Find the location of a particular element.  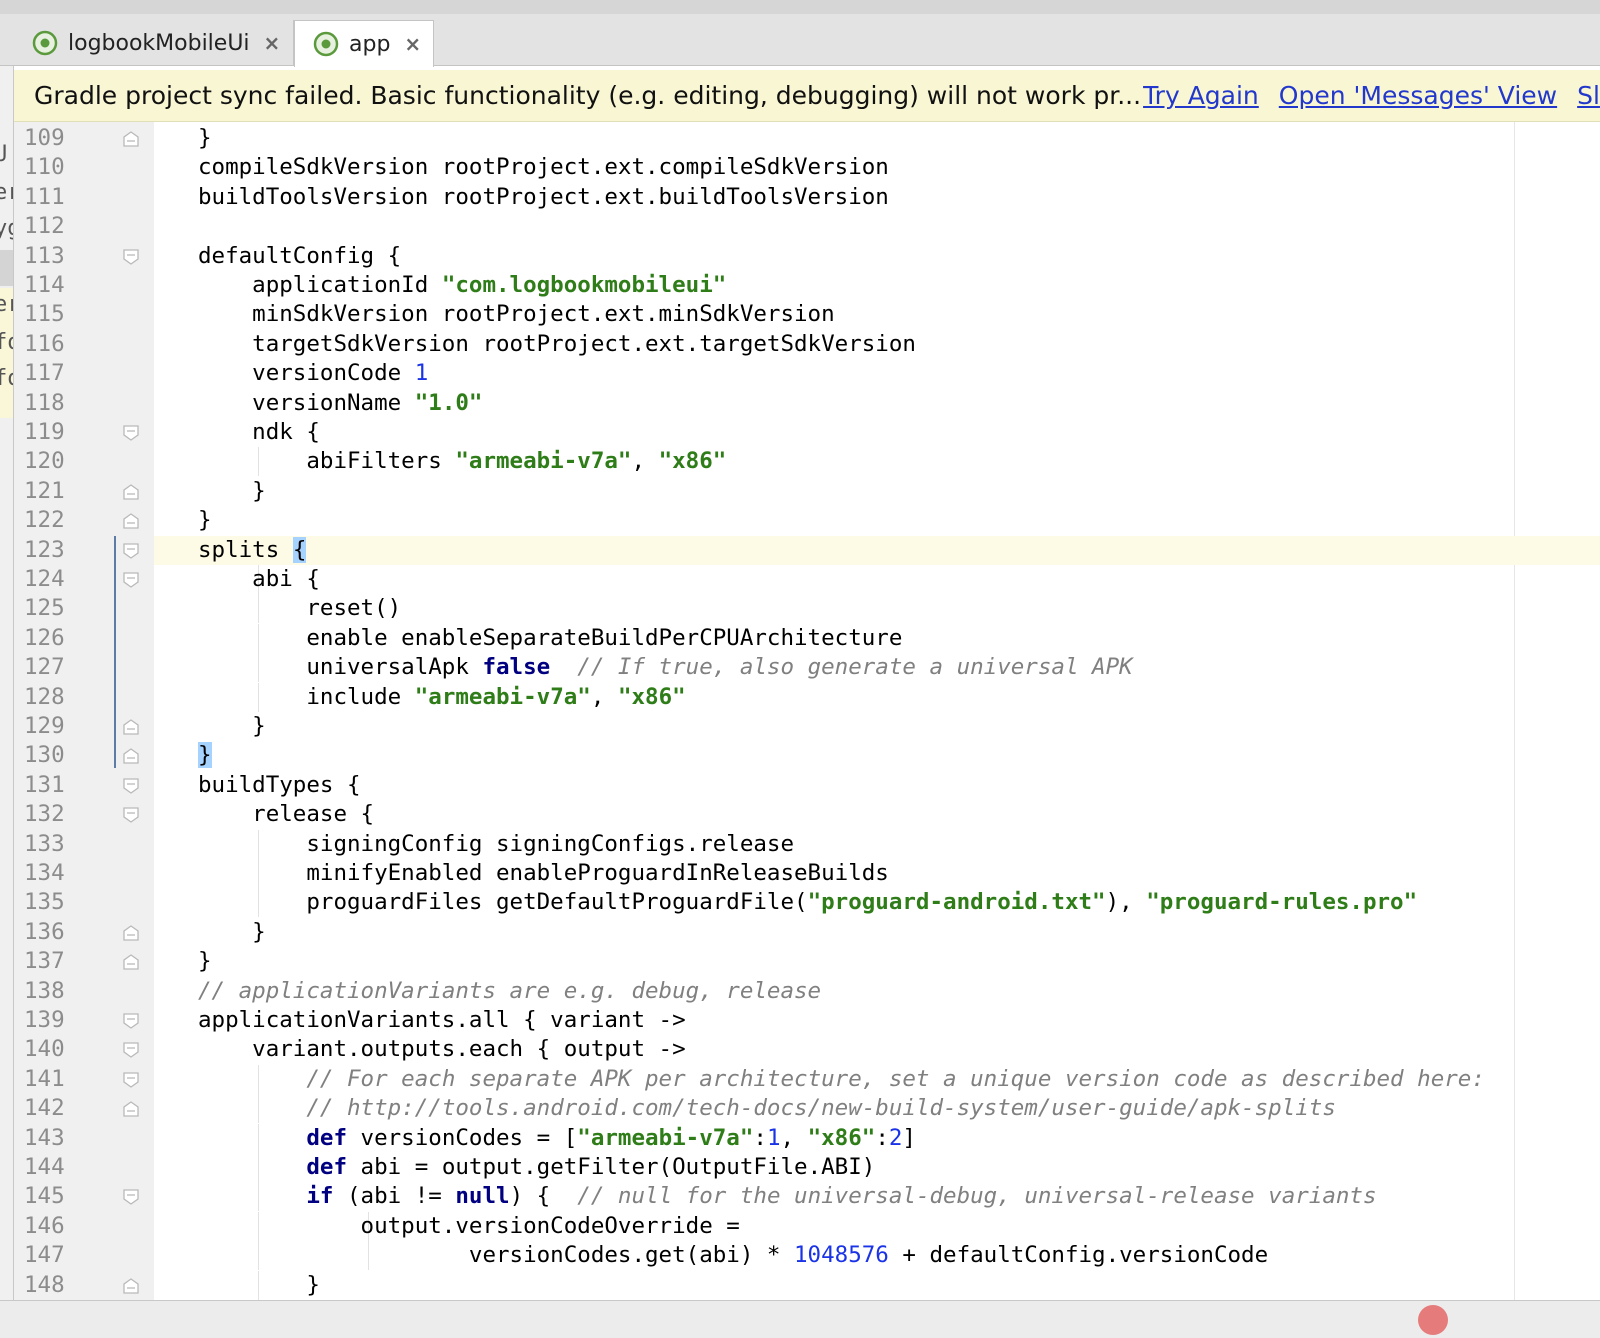

android-studio-icon is located at coordinates (45, 43).